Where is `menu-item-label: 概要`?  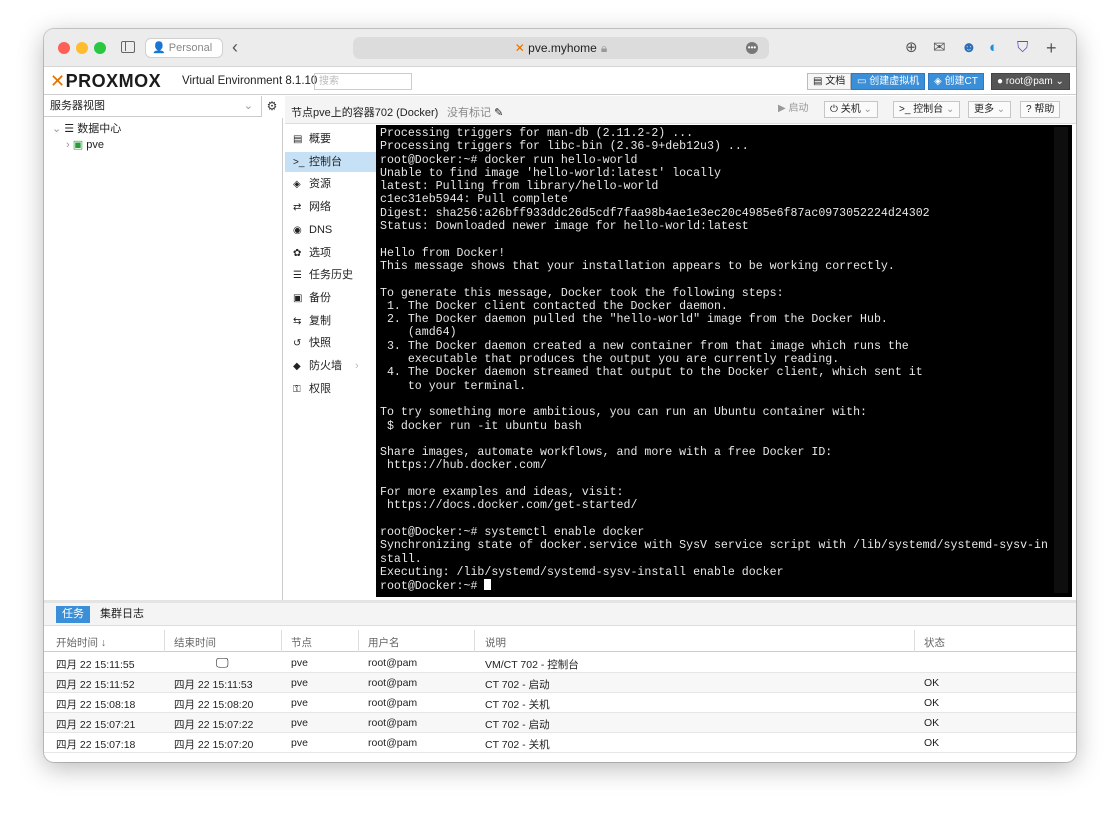
menu-item-label: 概要 is located at coordinates (320, 139).